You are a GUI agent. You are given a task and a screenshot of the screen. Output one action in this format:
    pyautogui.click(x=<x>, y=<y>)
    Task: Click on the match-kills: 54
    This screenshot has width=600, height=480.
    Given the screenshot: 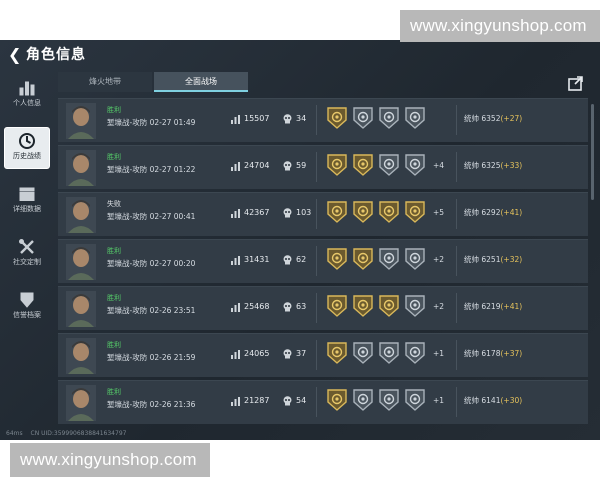 What is the action you would take?
    pyautogui.click(x=301, y=400)
    